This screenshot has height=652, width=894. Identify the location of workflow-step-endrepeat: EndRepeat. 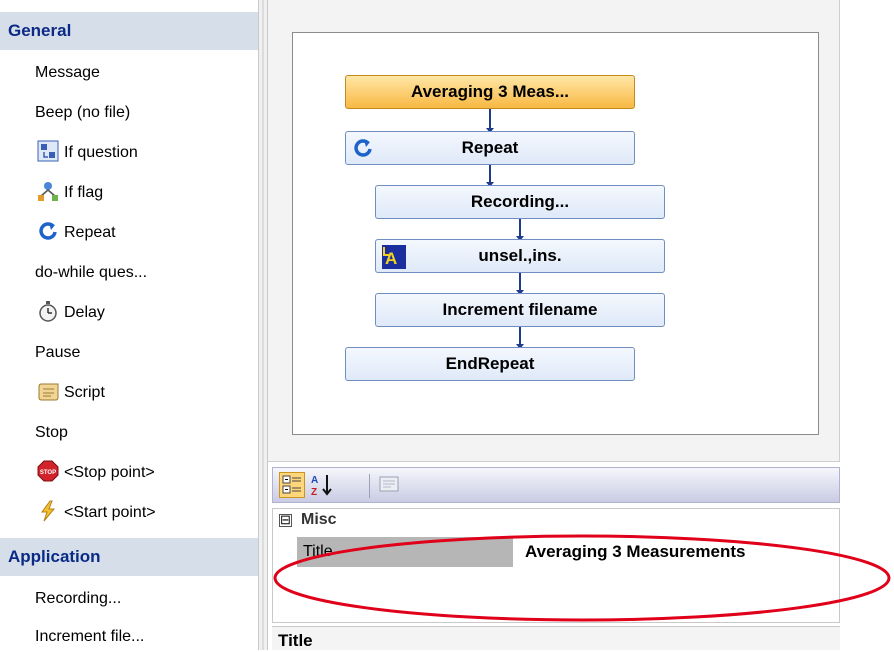
(490, 364).